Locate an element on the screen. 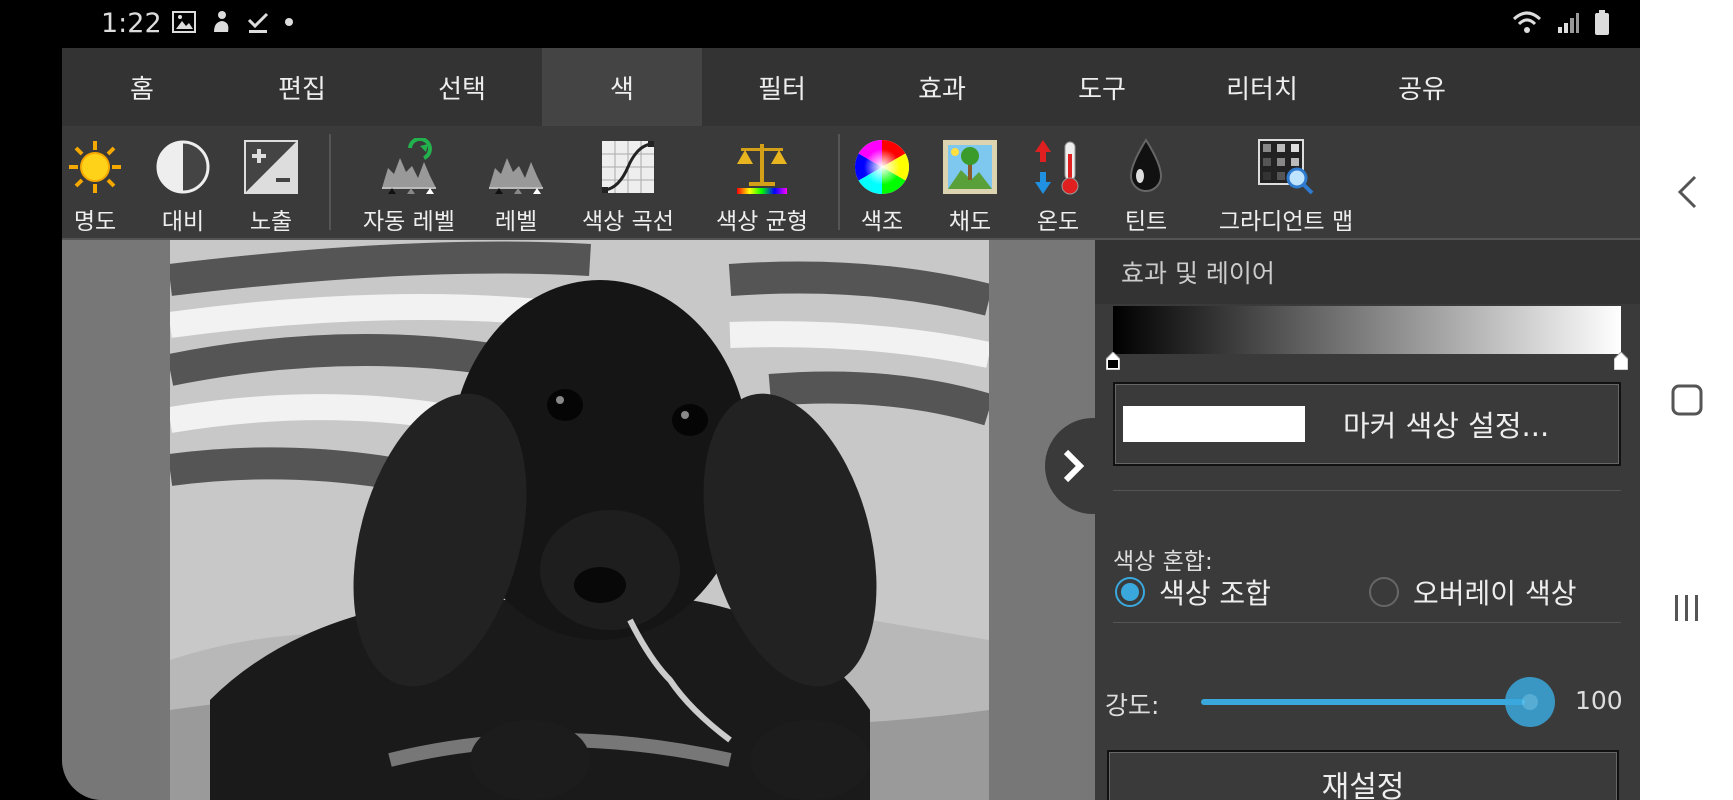  tool-label: 색조 is located at coordinates (882, 222).